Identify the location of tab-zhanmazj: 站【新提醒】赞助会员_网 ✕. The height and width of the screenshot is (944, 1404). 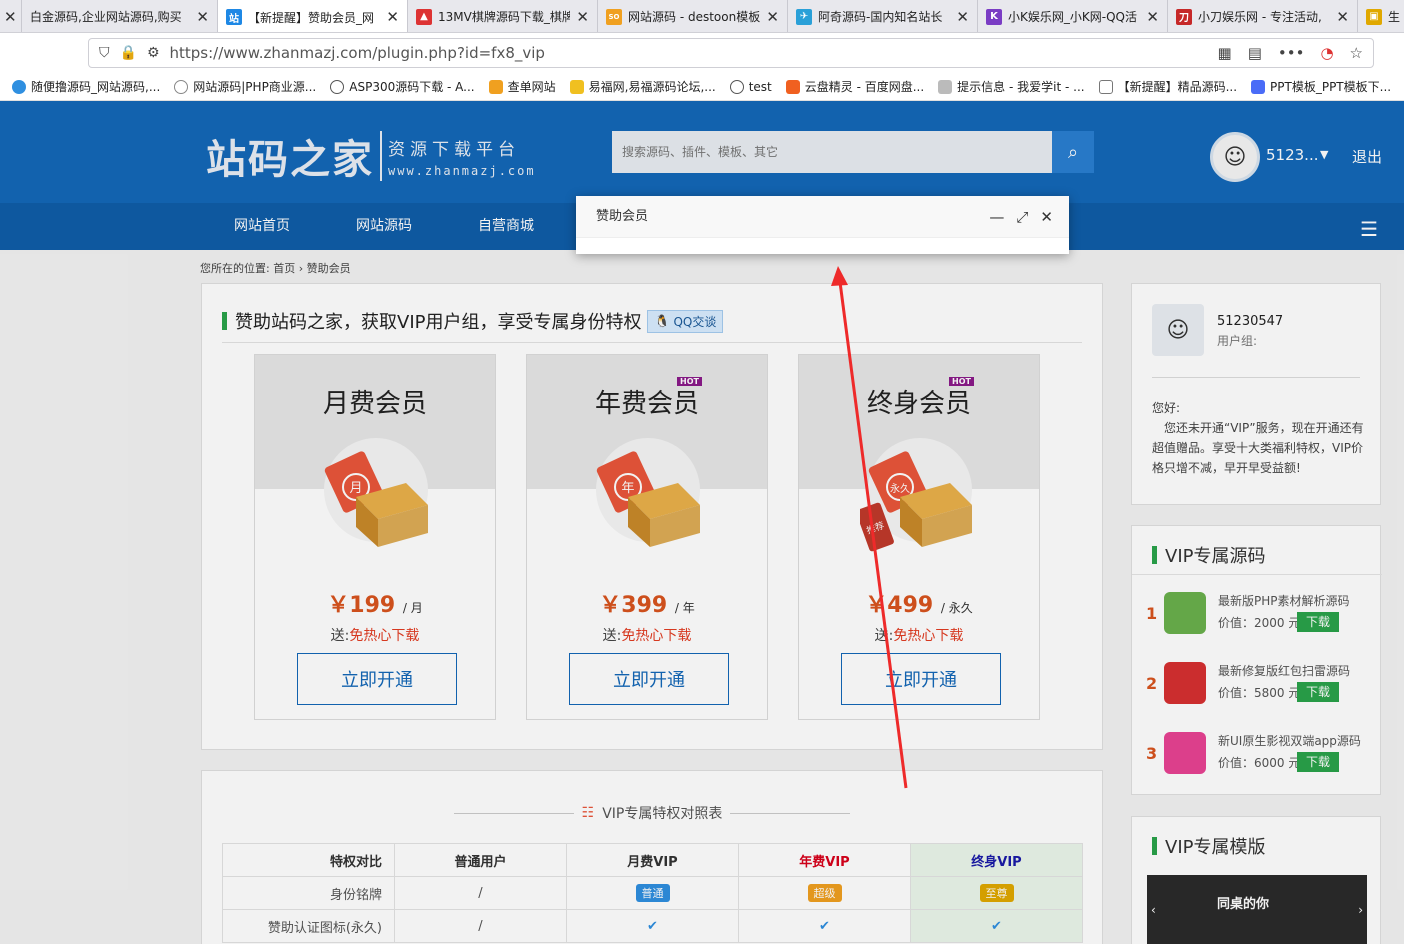
(313, 16).